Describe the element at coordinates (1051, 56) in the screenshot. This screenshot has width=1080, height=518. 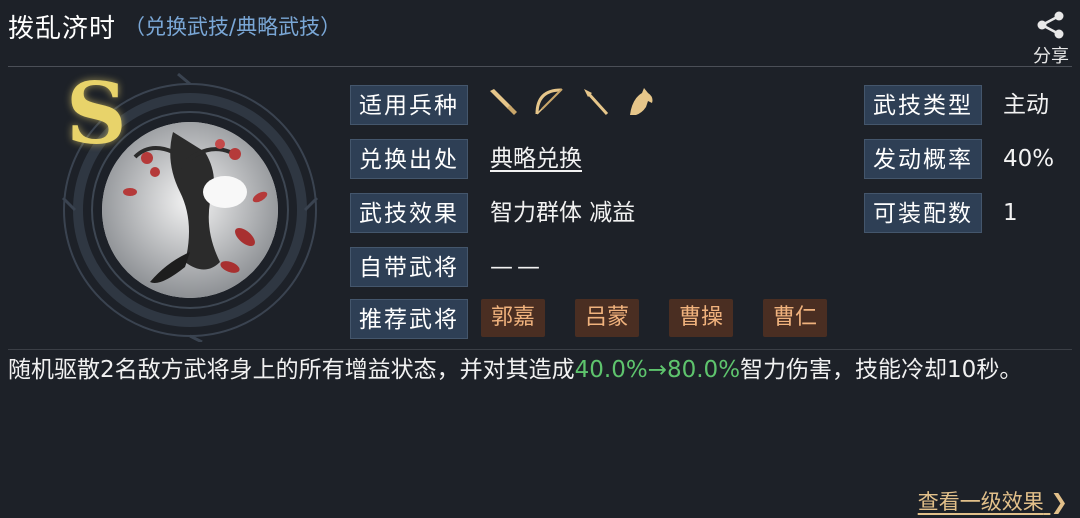
I see `share-label: 分享` at that location.